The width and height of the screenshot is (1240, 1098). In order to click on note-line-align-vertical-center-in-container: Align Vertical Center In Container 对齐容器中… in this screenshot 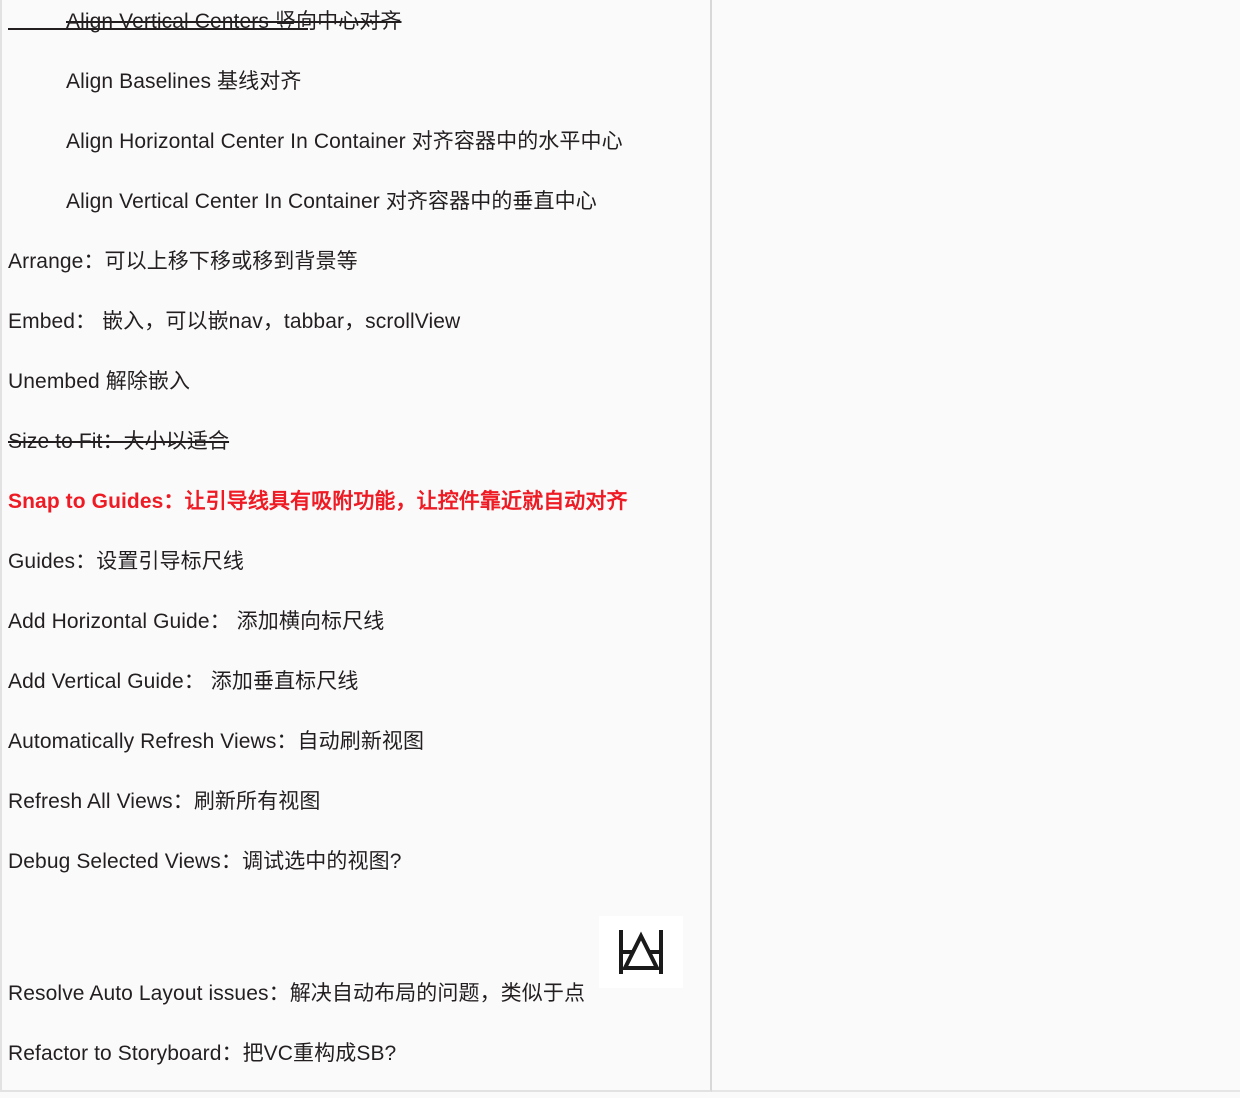, I will do `click(331, 201)`.